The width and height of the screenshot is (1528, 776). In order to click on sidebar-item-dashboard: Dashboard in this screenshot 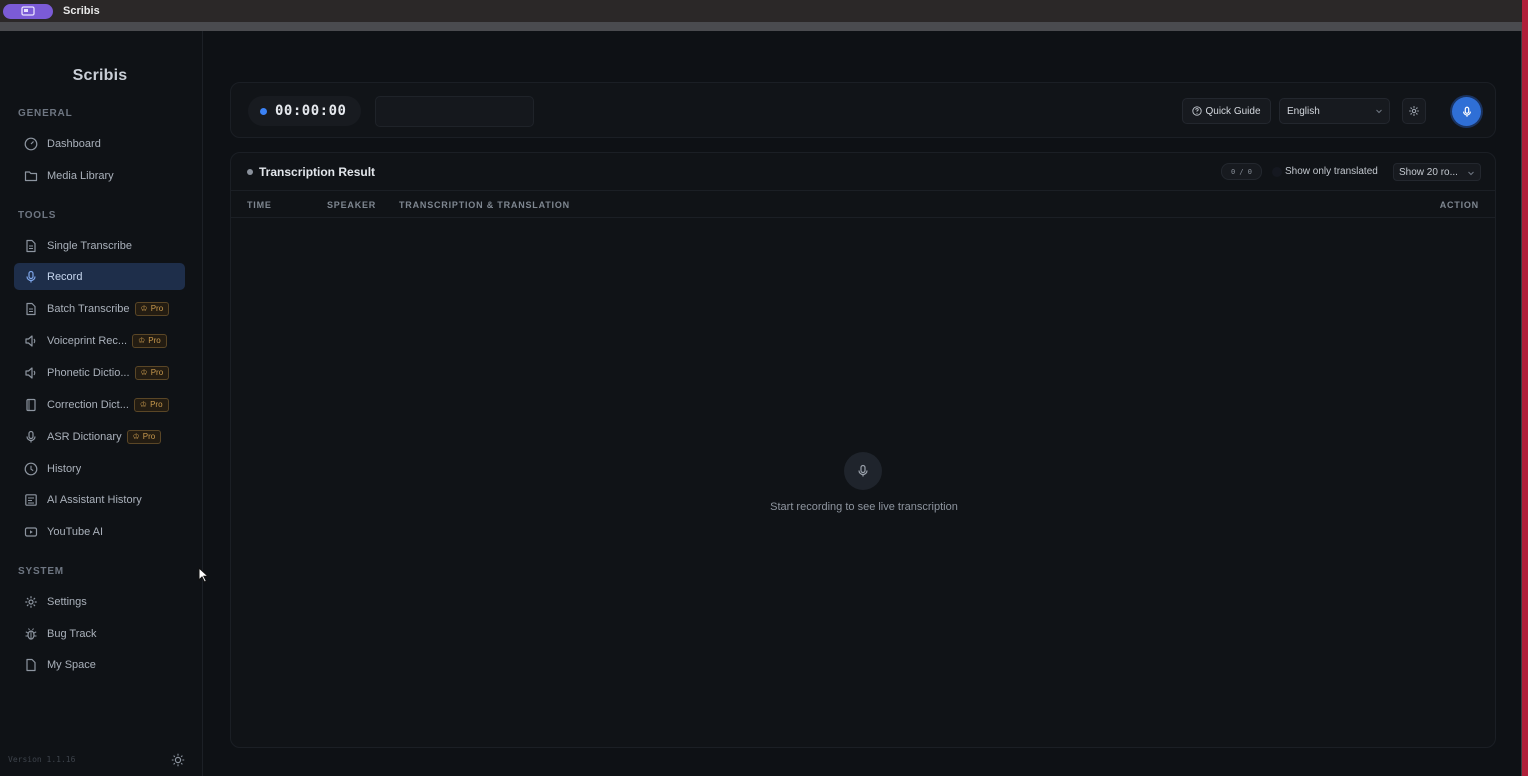, I will do `click(99, 143)`.